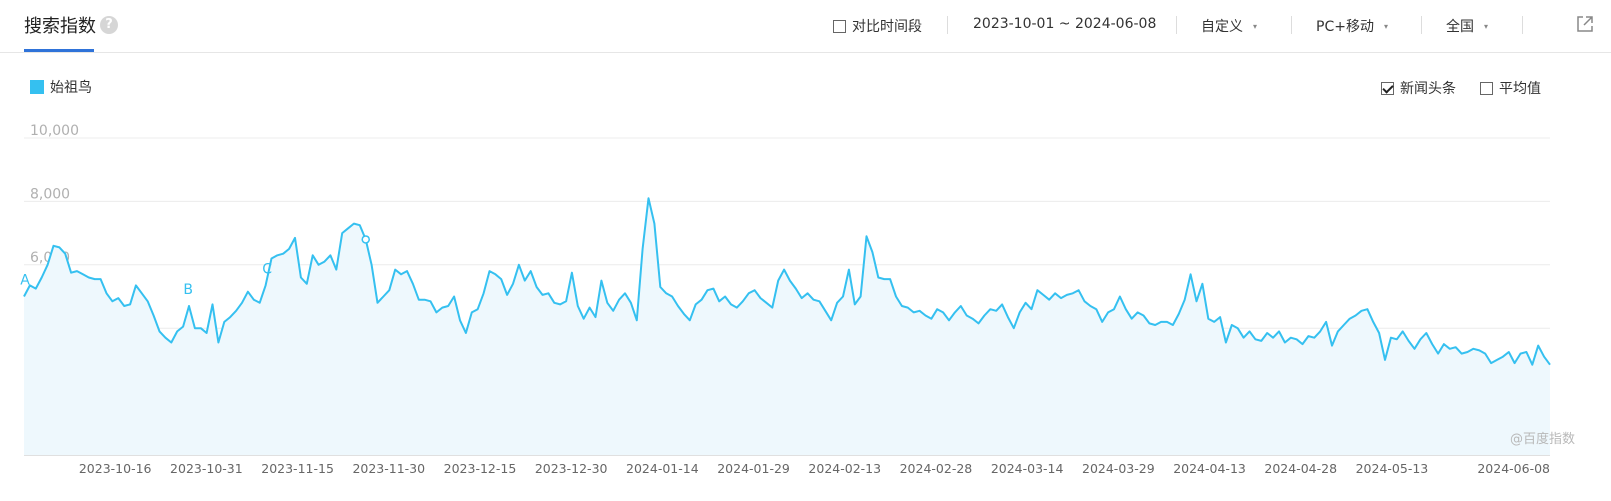 This screenshot has width=1611, height=501. I want to click on x-tick-label: 2023-12-30, so click(571, 468).